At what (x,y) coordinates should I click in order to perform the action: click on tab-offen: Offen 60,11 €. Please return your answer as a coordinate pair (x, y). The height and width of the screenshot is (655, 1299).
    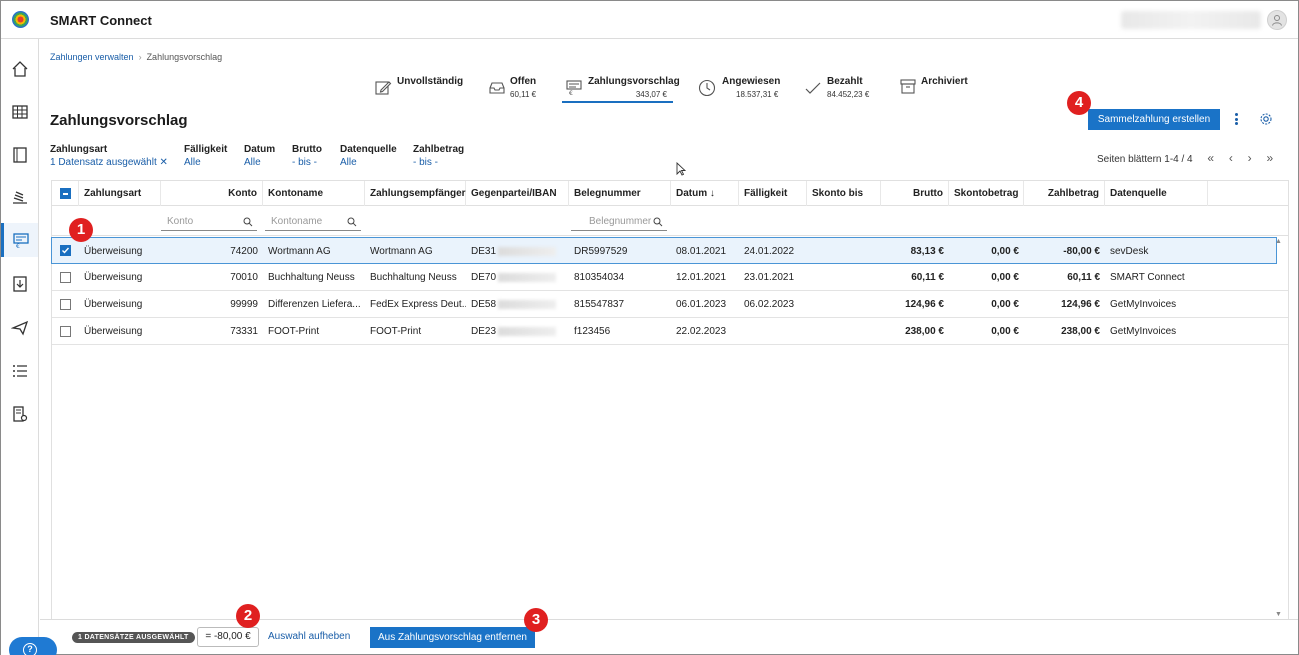
    Looking at the image, I should click on (519, 88).